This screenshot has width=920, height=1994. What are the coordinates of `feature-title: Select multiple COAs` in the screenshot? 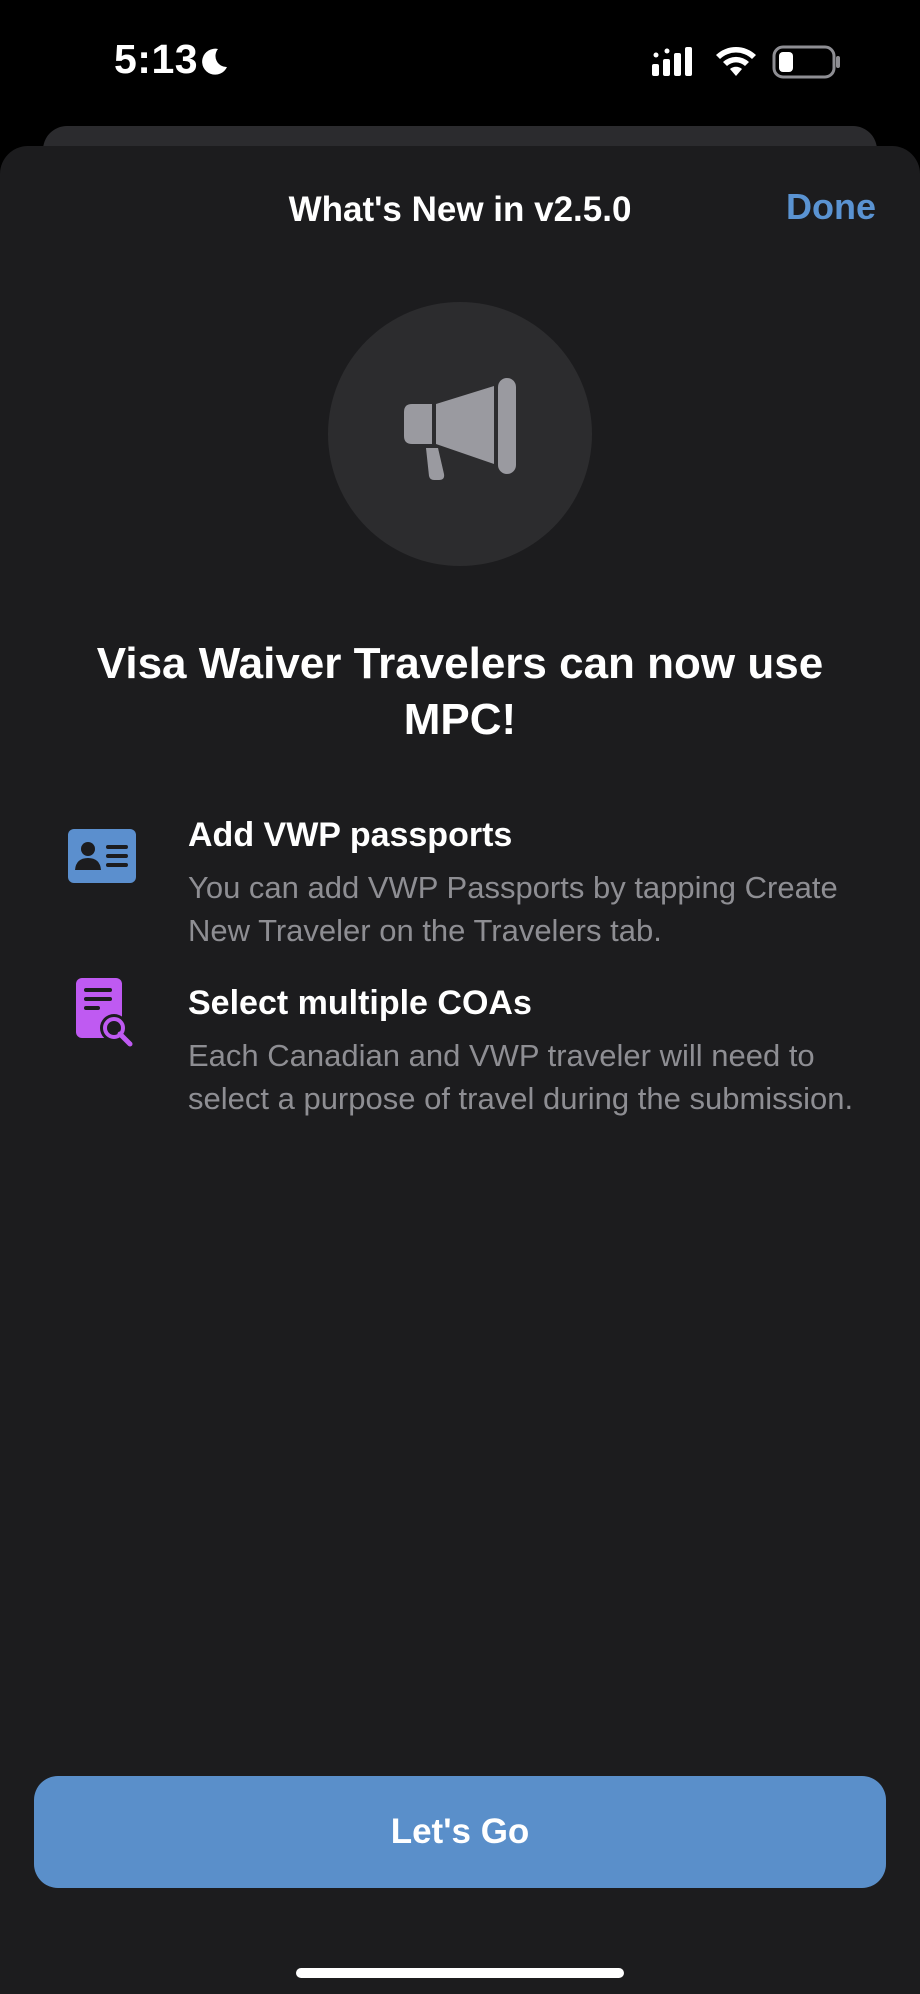 It's located at (360, 1003).